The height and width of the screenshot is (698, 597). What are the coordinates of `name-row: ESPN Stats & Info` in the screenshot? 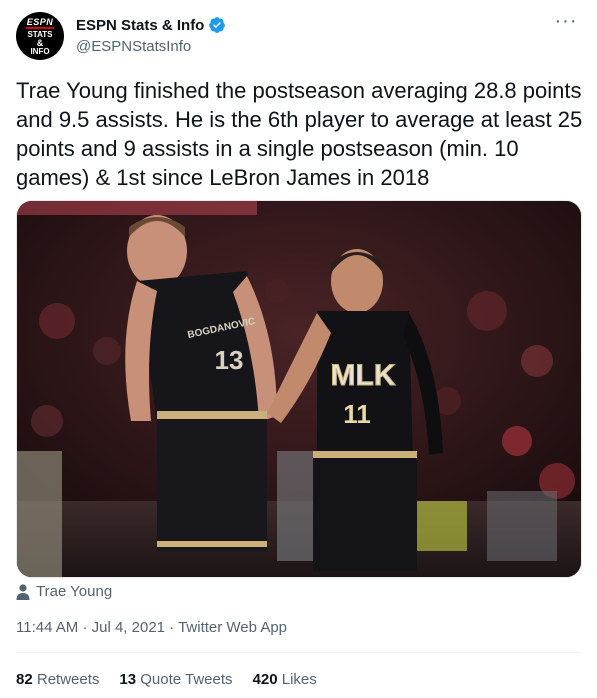 It's located at (151, 25).